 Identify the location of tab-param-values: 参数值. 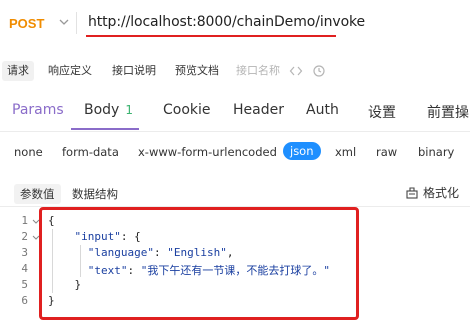
(37, 194).